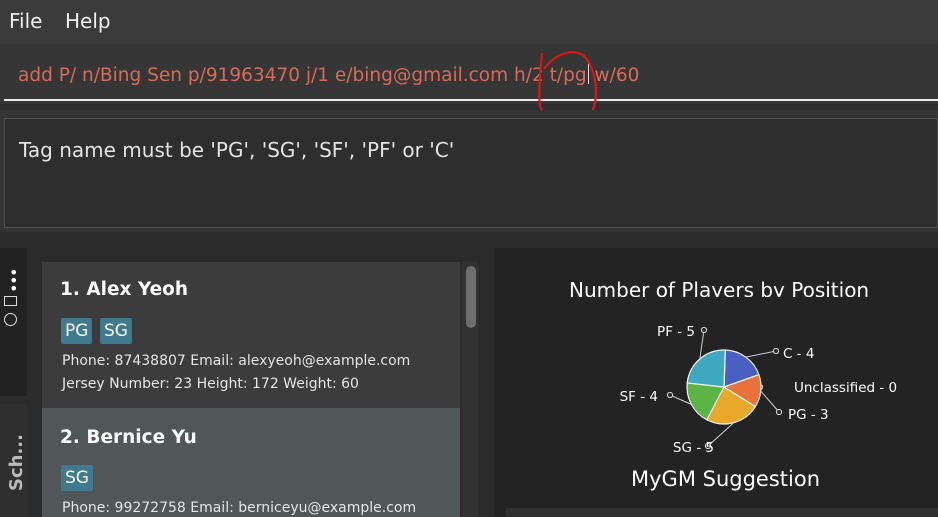  What do you see at coordinates (706, 368) in the screenshot?
I see `pie-slice` at bounding box center [706, 368].